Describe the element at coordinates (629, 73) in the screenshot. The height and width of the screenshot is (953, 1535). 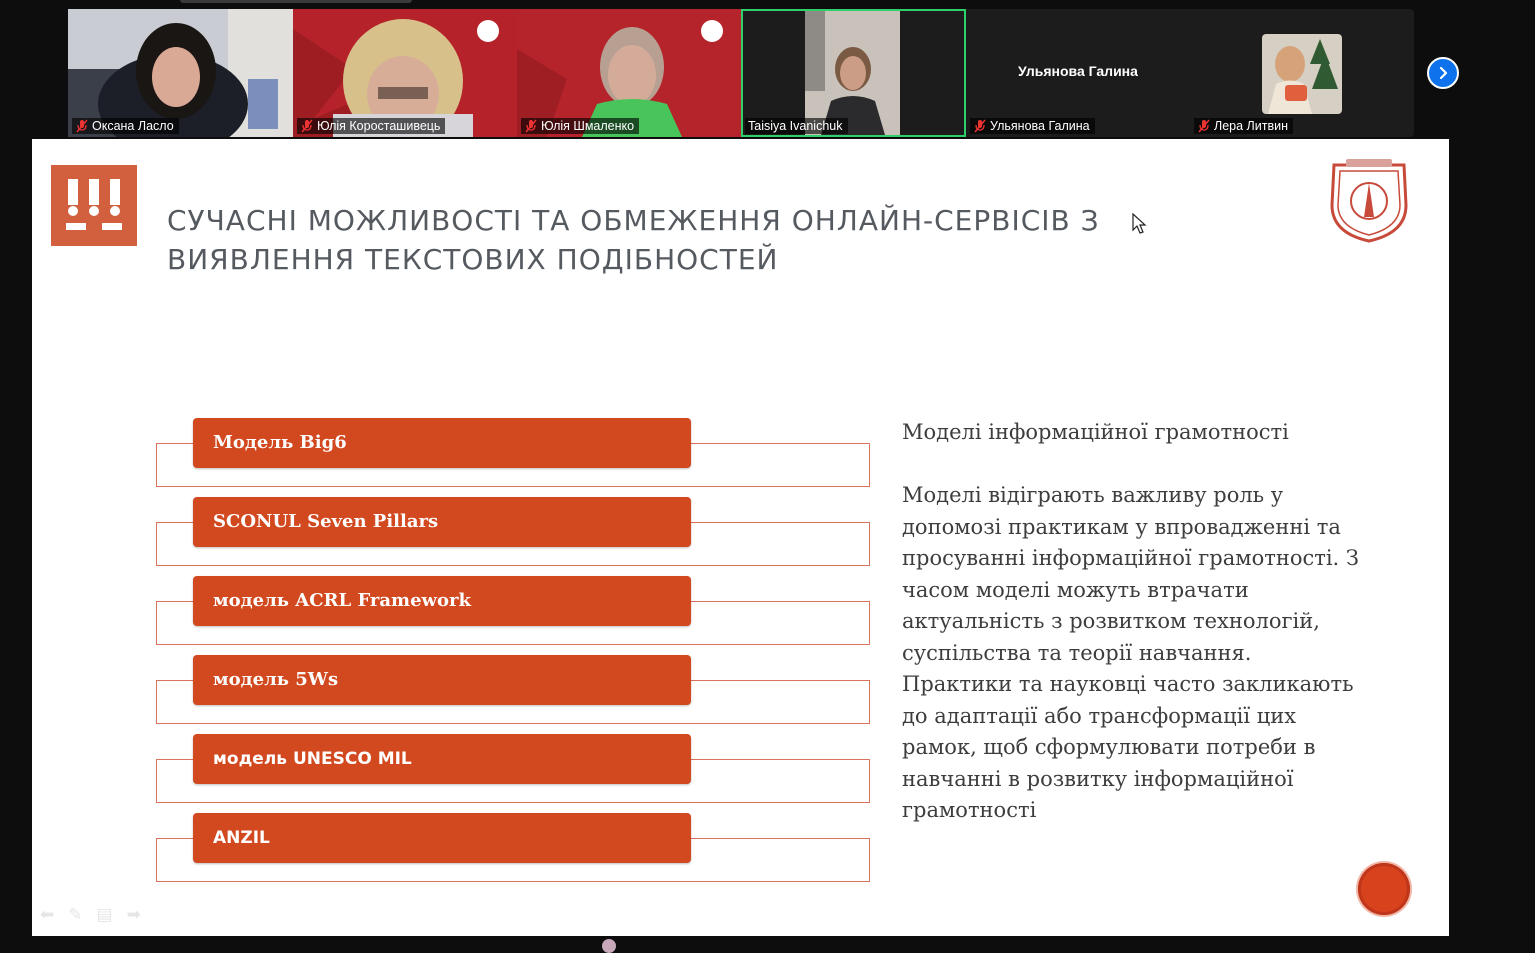
I see `participant-tile: Юлія Шмаленко` at that location.